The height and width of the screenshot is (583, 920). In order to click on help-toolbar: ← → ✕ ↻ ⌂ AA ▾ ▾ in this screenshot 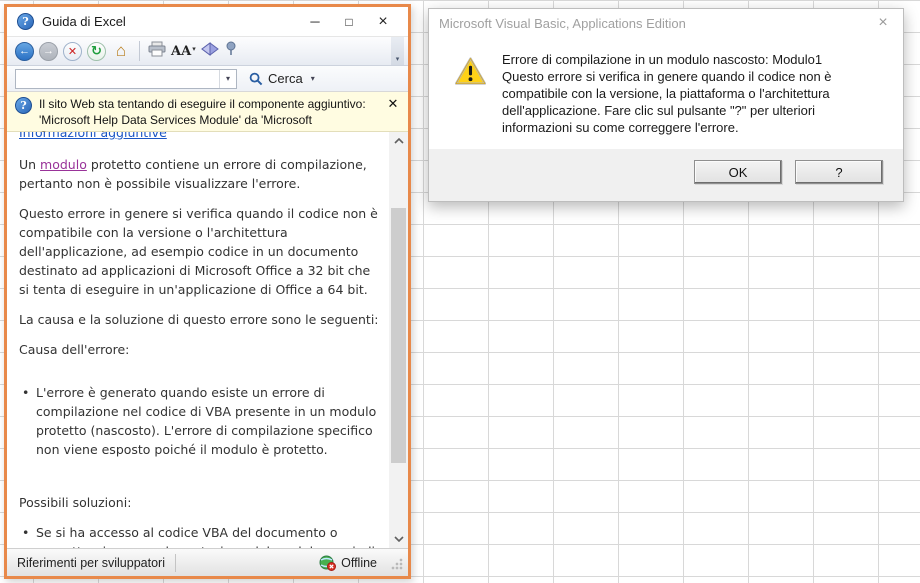, I will do `click(207, 51)`.